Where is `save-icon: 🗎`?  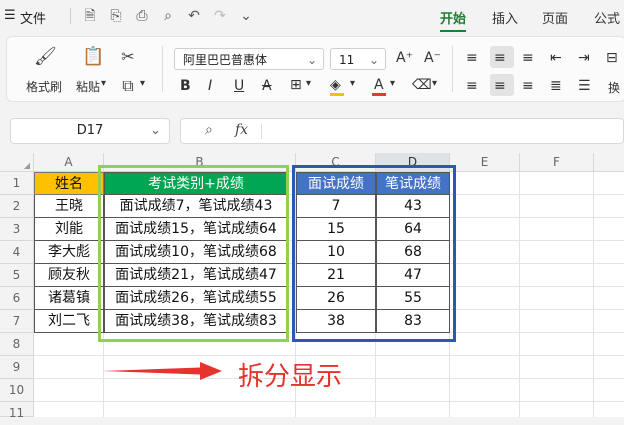
save-icon: 🗎 is located at coordinates (90, 16).